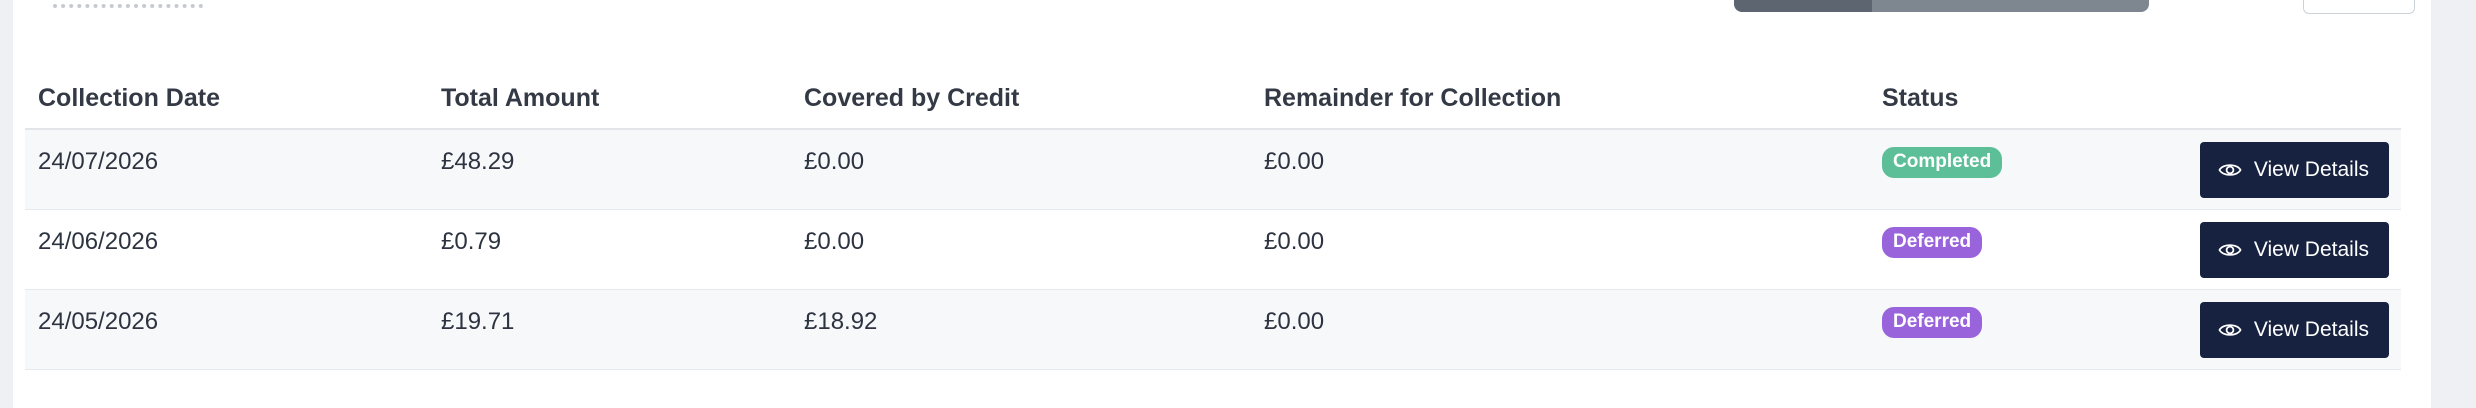 The width and height of the screenshot is (2476, 408). I want to click on cell-total-amount: £19.71, so click(609, 329).